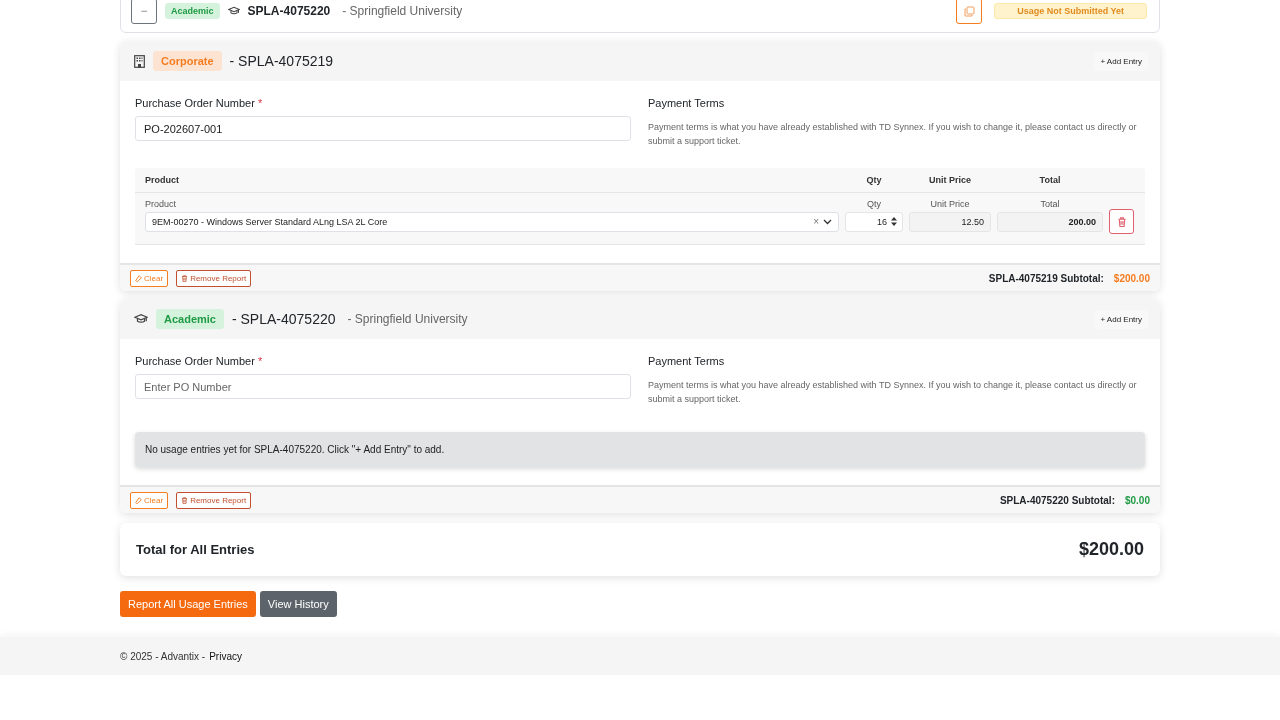 The height and width of the screenshot is (720, 1280). What do you see at coordinates (950, 180) in the screenshot?
I see `column-header: Unit Price` at bounding box center [950, 180].